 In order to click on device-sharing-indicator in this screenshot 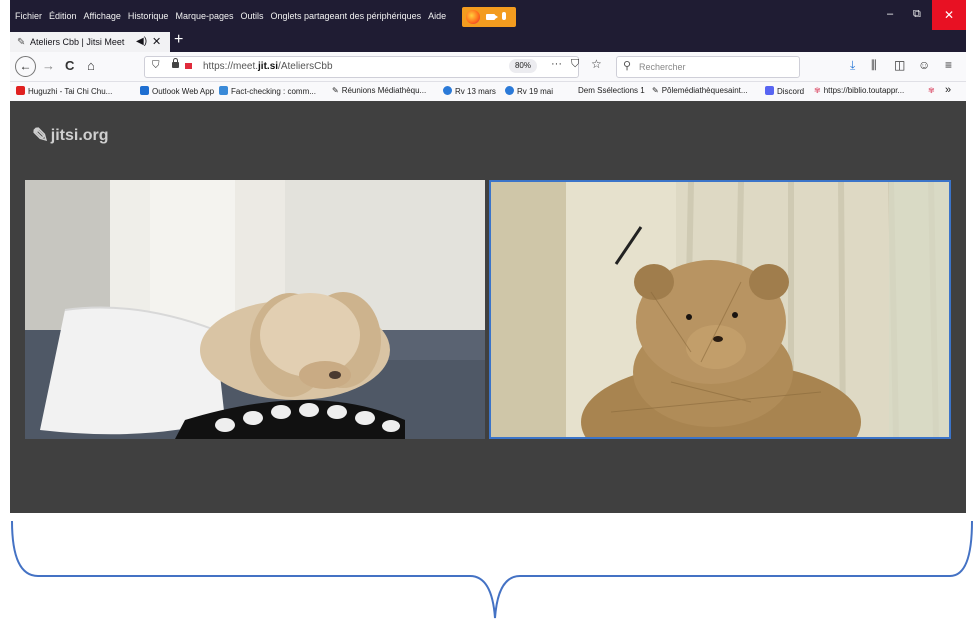, I will do `click(489, 17)`.